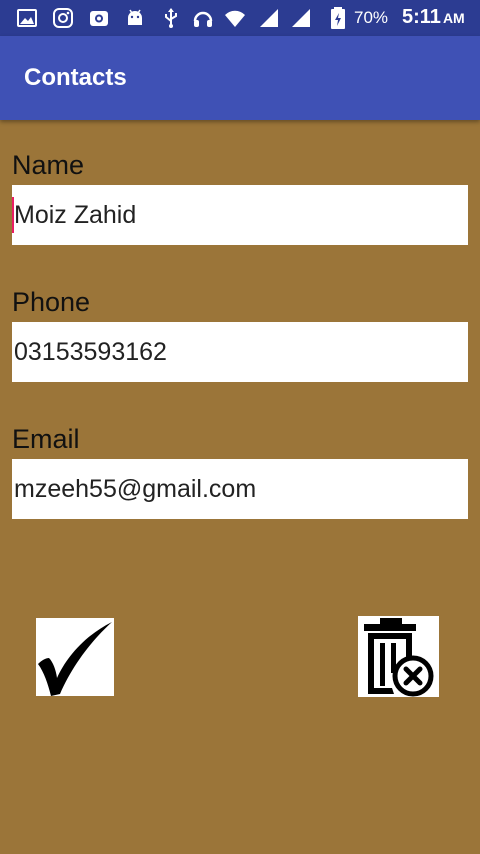  Describe the element at coordinates (338, 18) in the screenshot. I see `battery-icon` at that location.